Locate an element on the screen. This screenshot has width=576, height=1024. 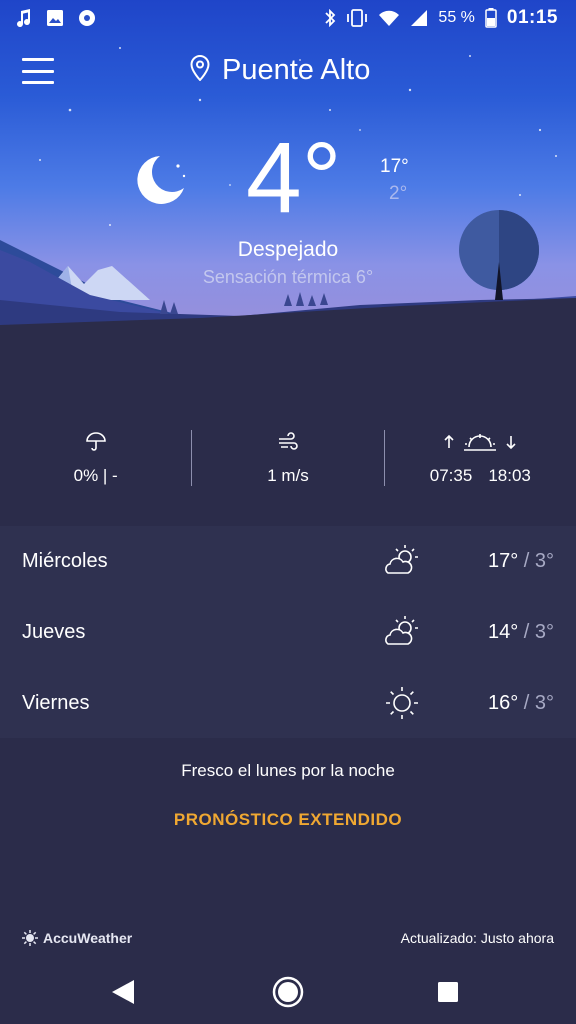
bluetooth-icon is located at coordinates (330, 18).